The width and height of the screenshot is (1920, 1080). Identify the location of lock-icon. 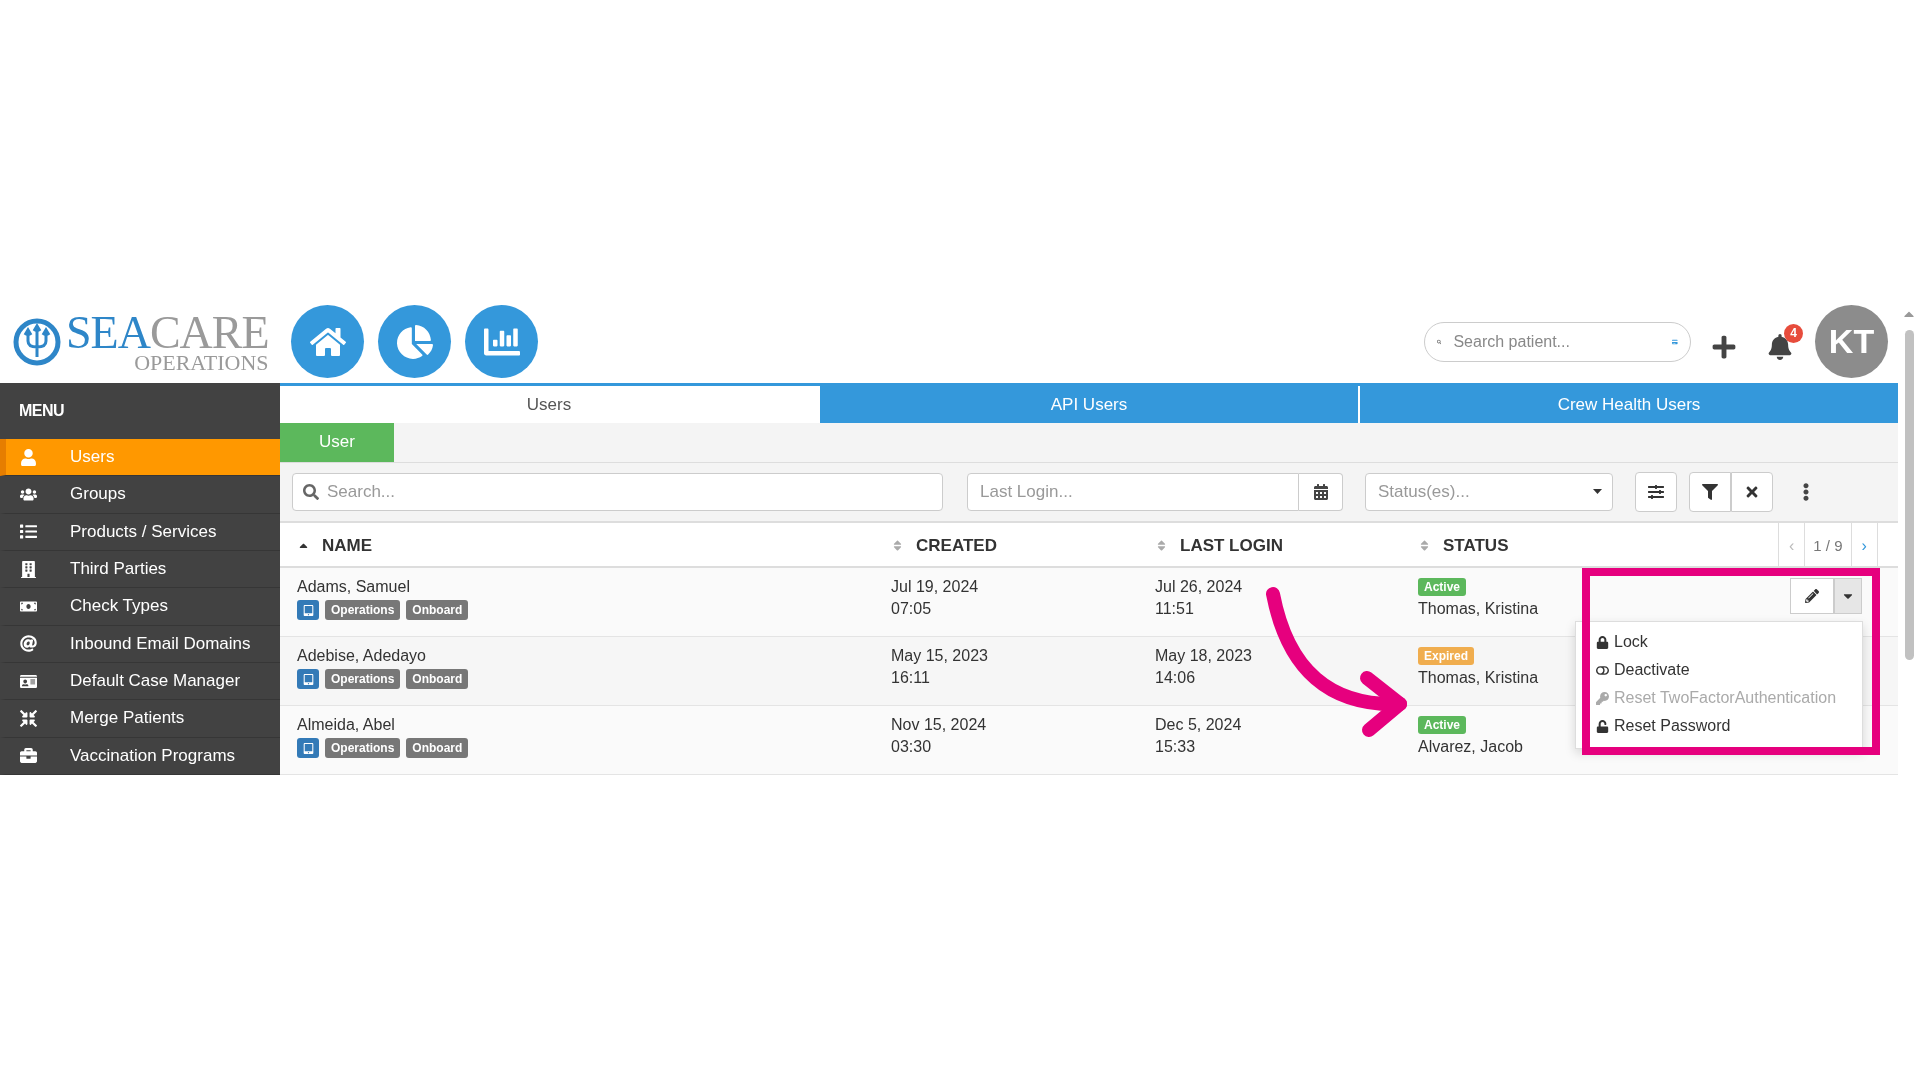
(1602, 642).